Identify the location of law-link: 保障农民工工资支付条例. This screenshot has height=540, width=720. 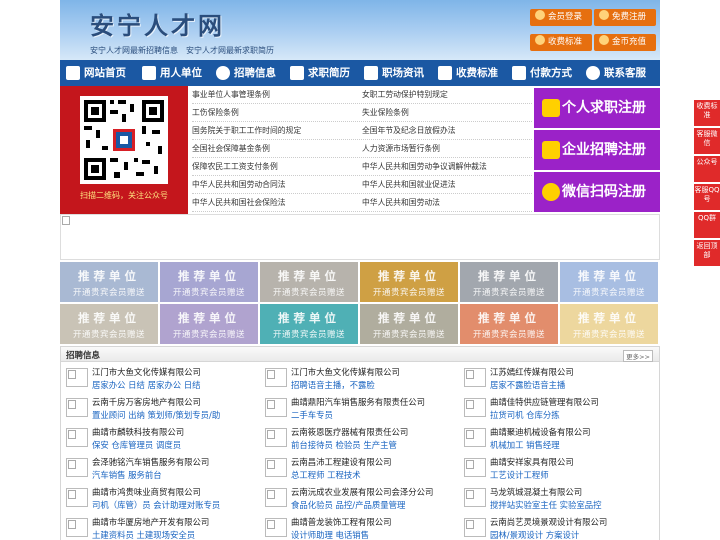
(277, 166).